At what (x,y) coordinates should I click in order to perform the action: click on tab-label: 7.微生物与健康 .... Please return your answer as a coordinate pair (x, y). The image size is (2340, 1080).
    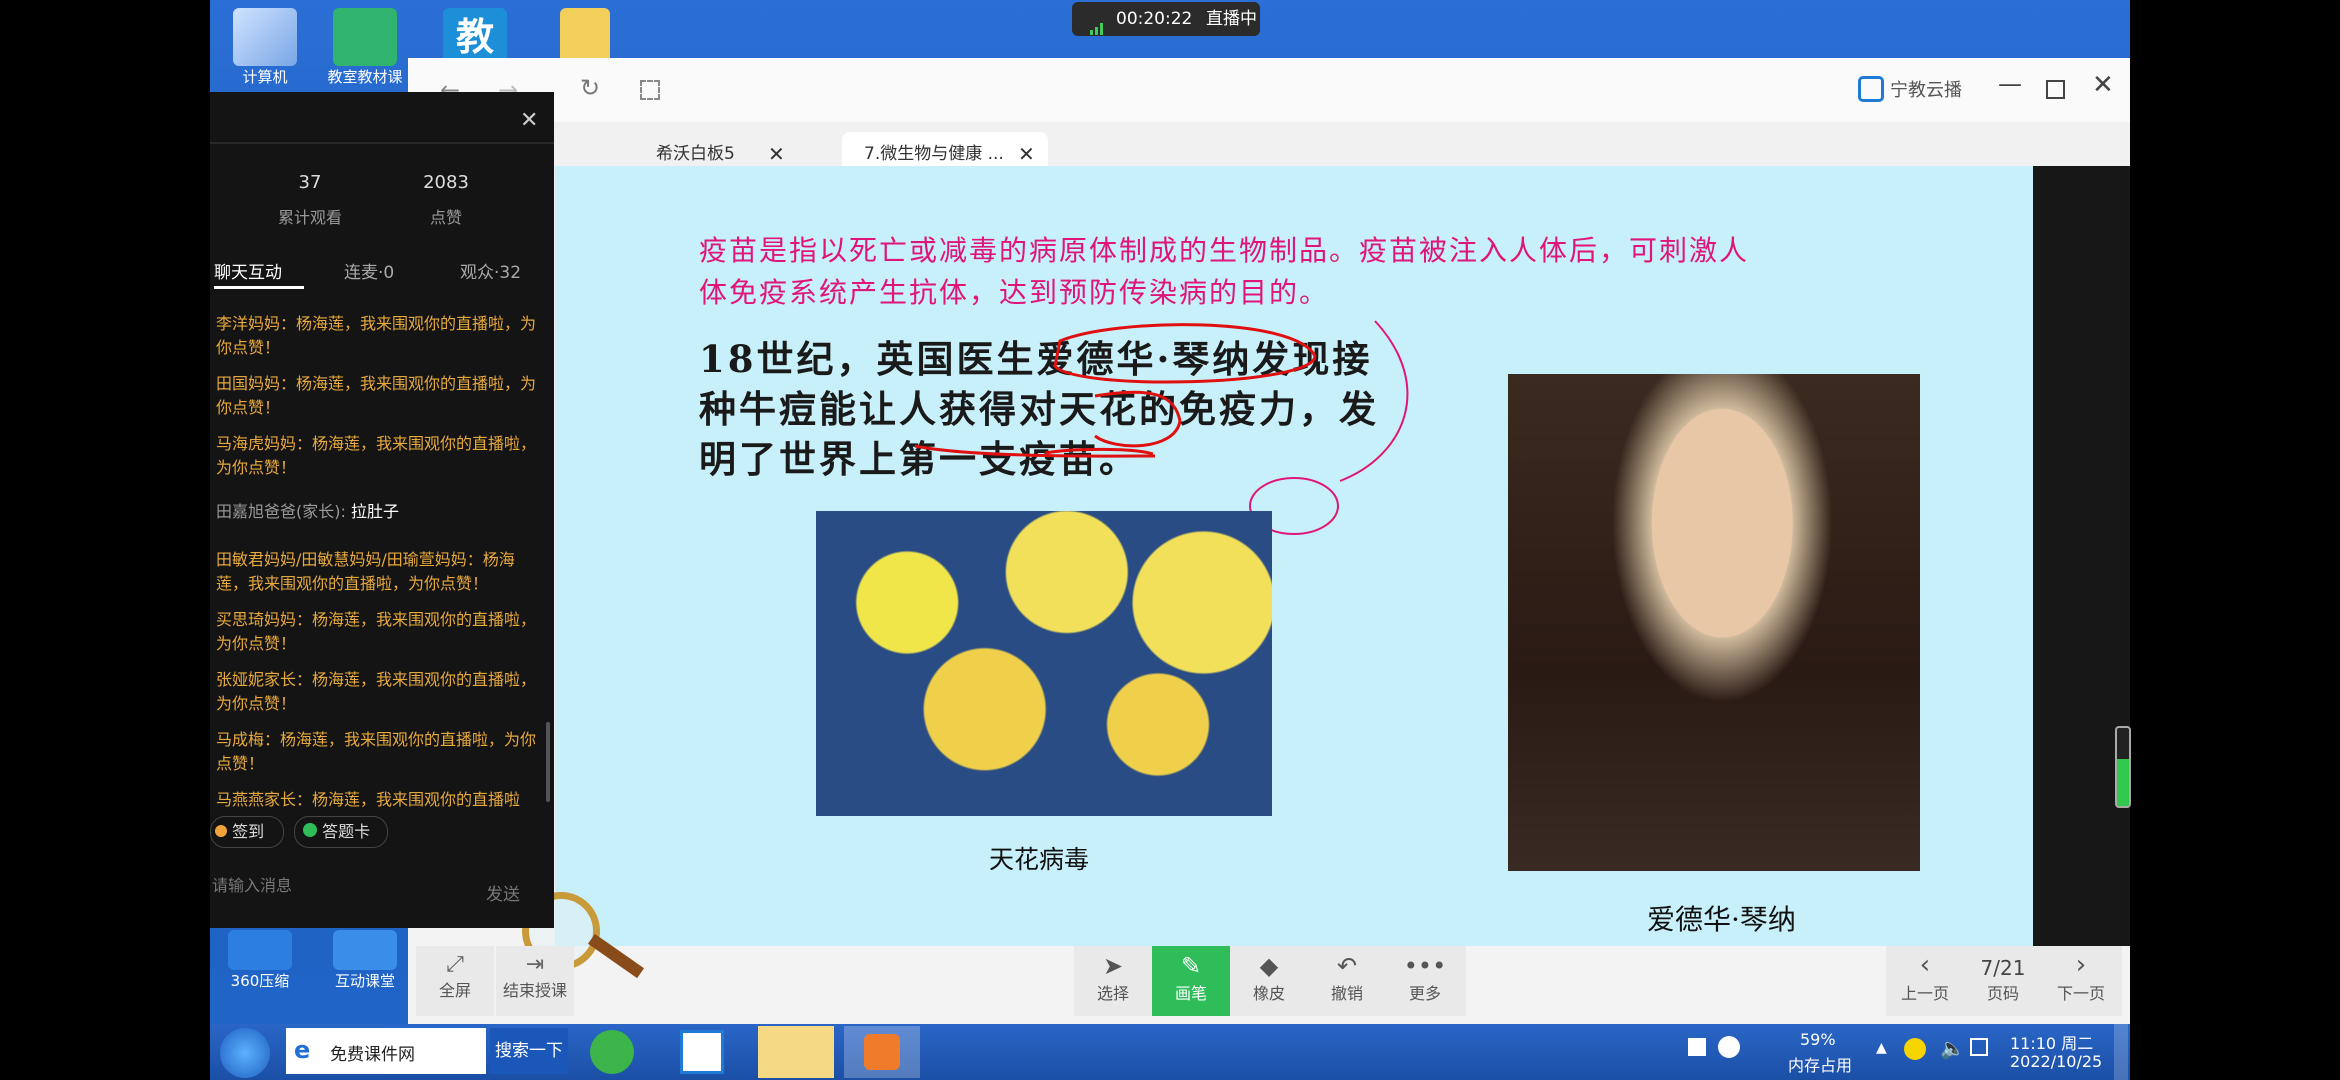
    Looking at the image, I should click on (934, 154).